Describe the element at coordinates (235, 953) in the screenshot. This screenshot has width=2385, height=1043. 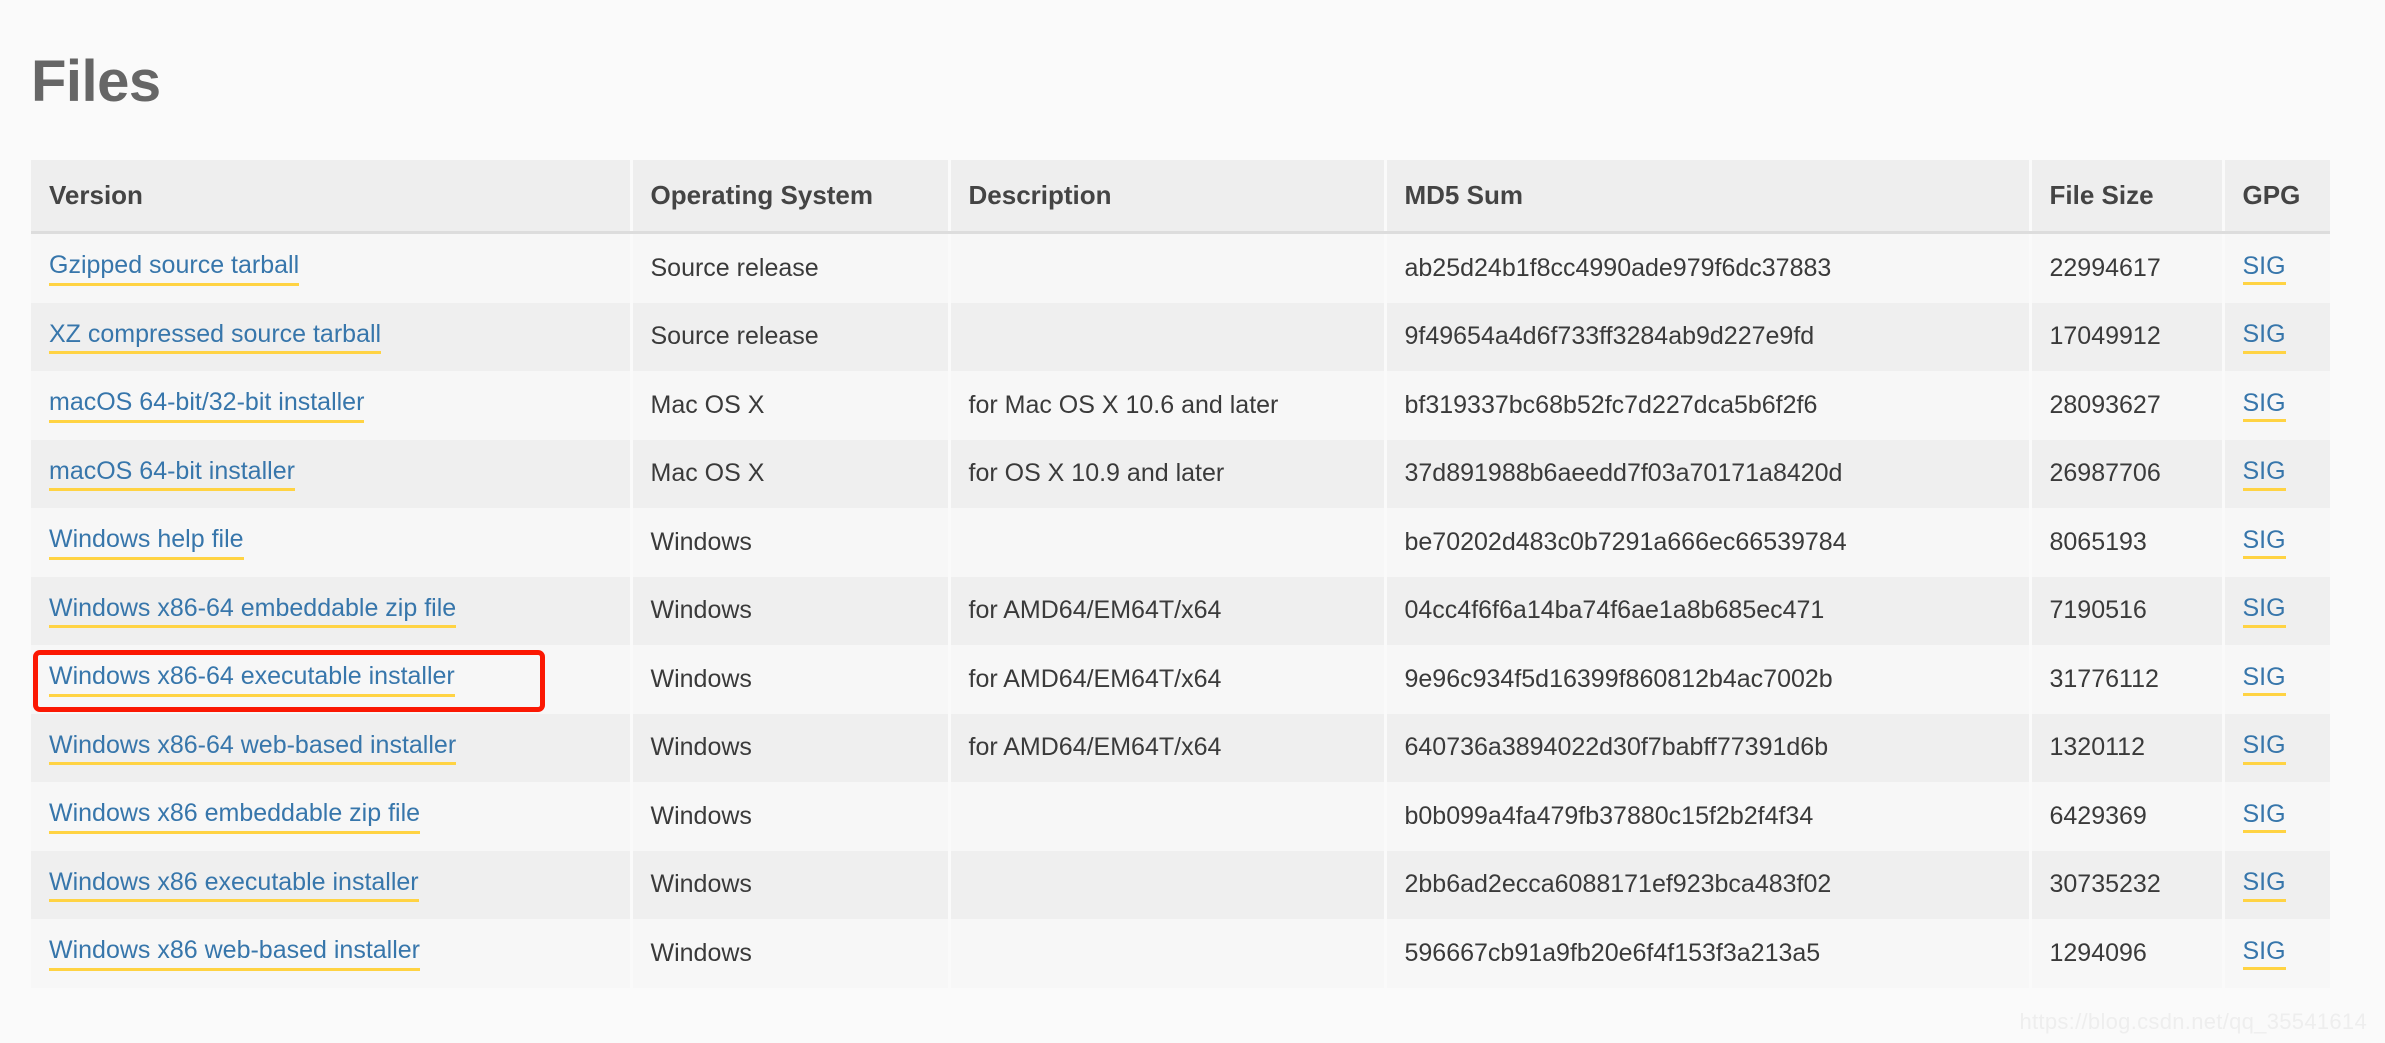
I see `download-link: Windows x86 web-based installer` at that location.